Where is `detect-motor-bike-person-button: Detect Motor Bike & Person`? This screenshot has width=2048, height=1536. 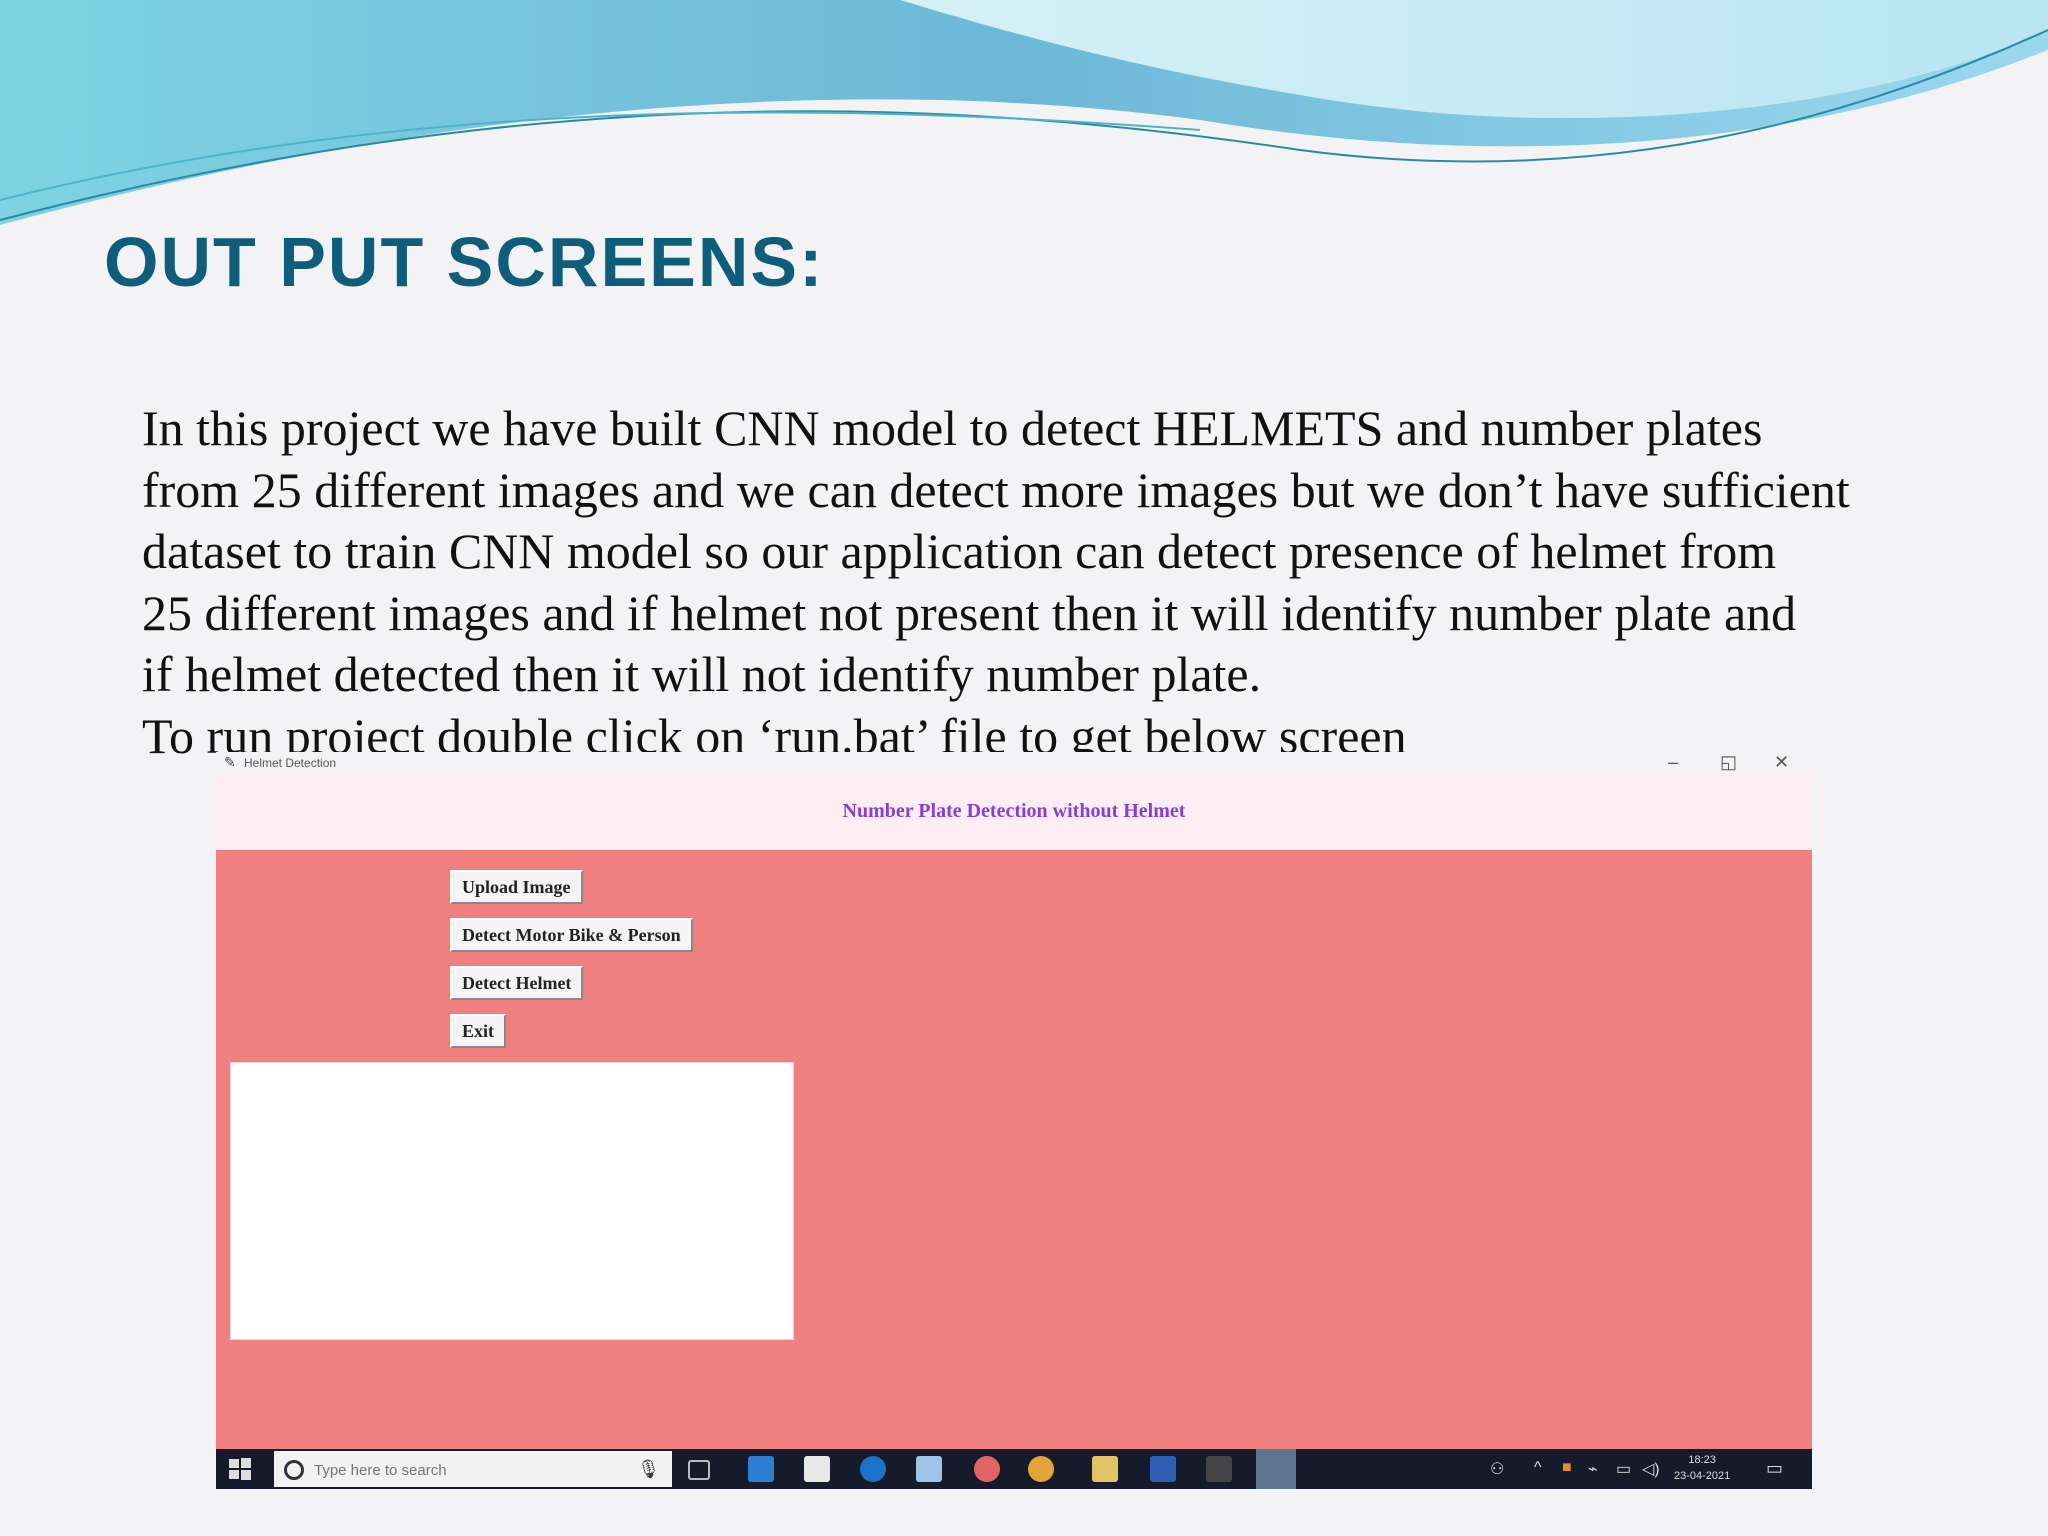 detect-motor-bike-person-button: Detect Motor Bike & Person is located at coordinates (571, 935).